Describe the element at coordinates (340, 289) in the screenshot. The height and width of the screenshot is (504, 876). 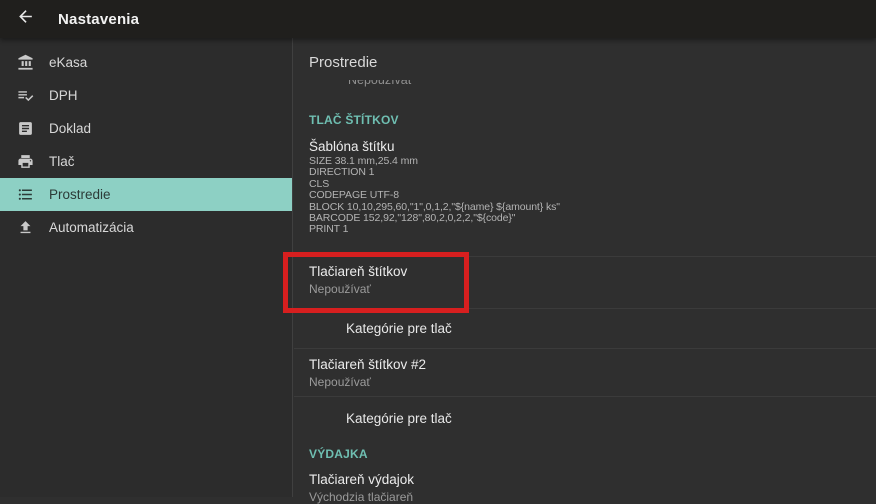
I see `label-printer-value: Nepoužívať` at that location.